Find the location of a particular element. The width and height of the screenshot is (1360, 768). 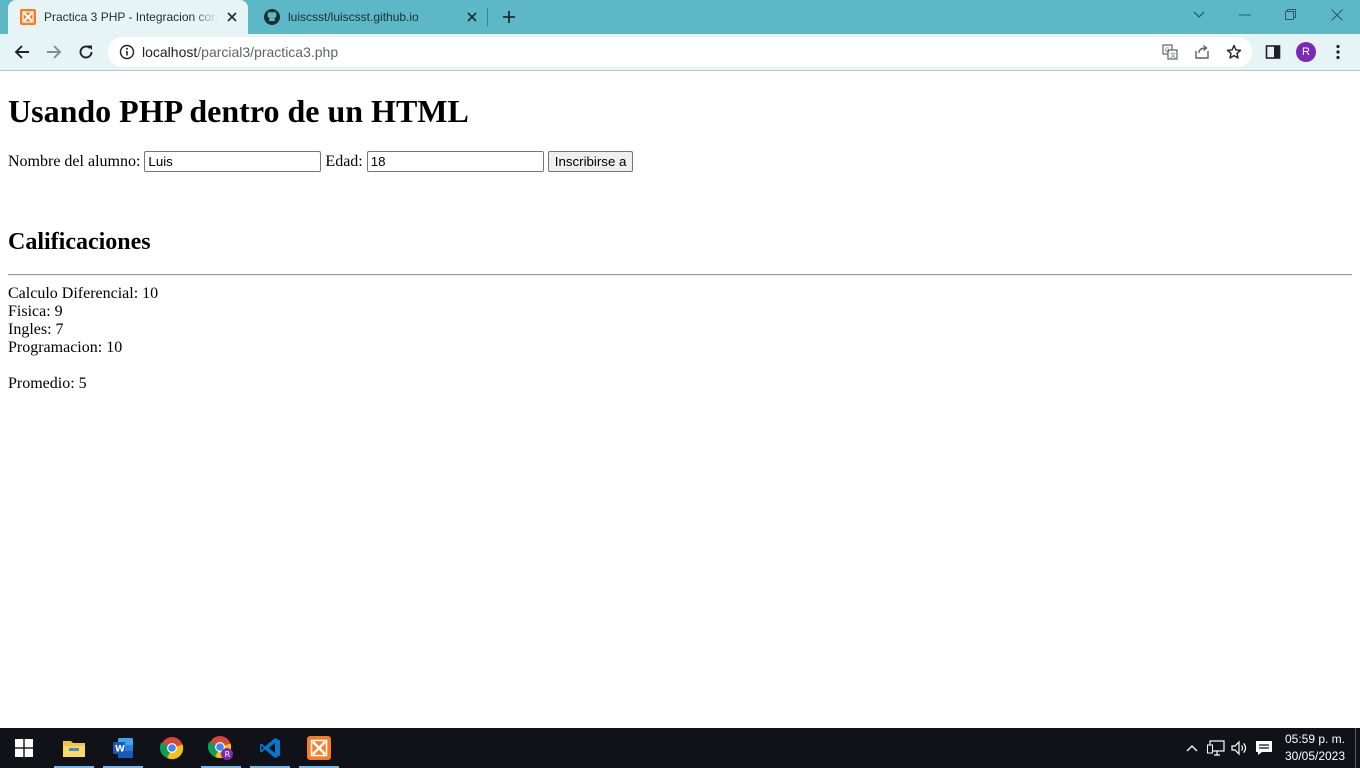

taskbar-vscode is located at coordinates (270, 748).